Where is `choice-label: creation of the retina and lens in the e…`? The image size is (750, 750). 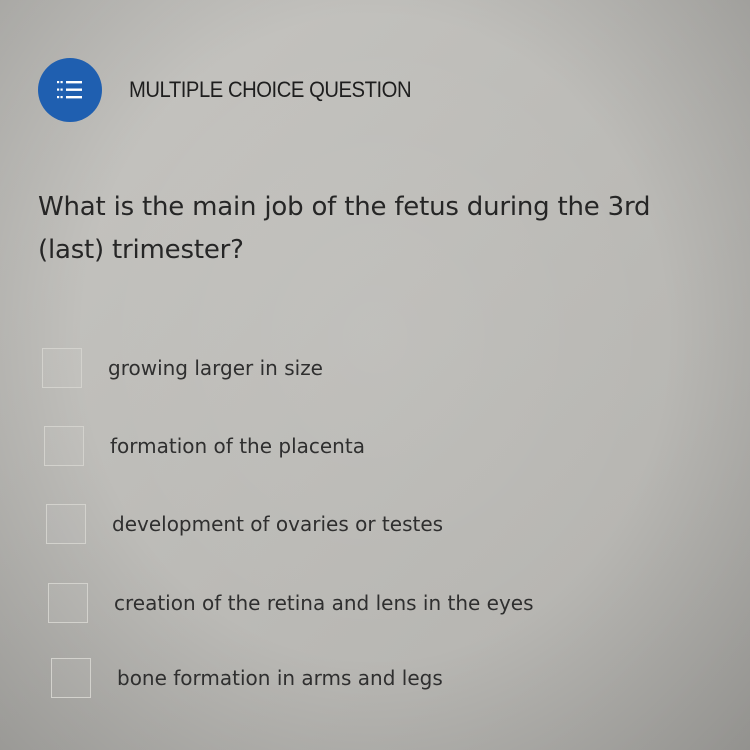
choice-label: creation of the retina and lens in the e… is located at coordinates (324, 603).